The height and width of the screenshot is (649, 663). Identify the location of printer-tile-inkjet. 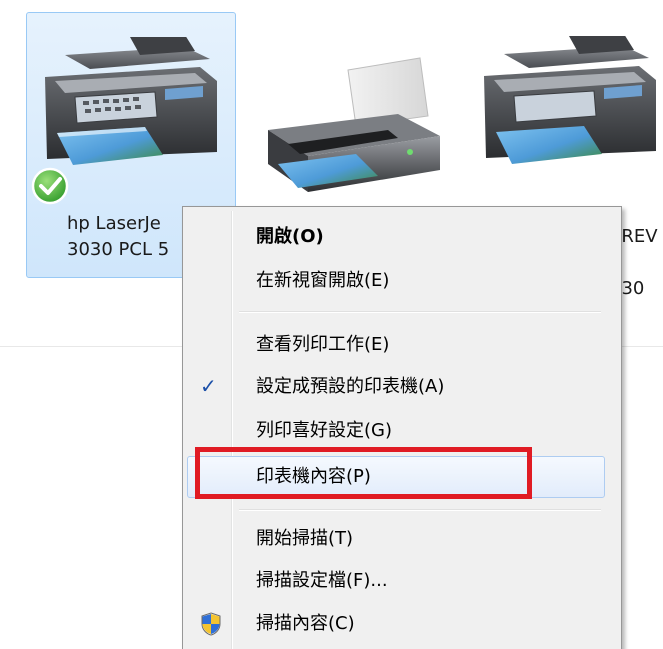
(345, 112).